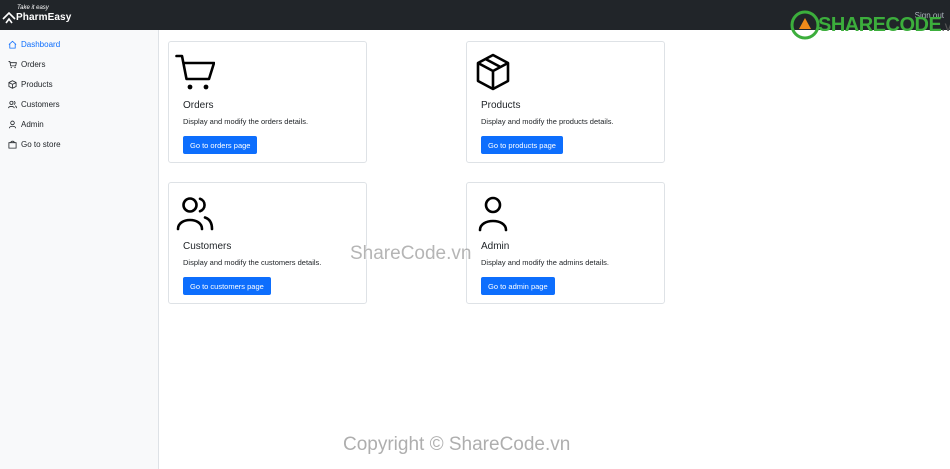 This screenshot has width=950, height=469. Describe the element at coordinates (198, 105) in the screenshot. I see `card-title: Orders` at that location.